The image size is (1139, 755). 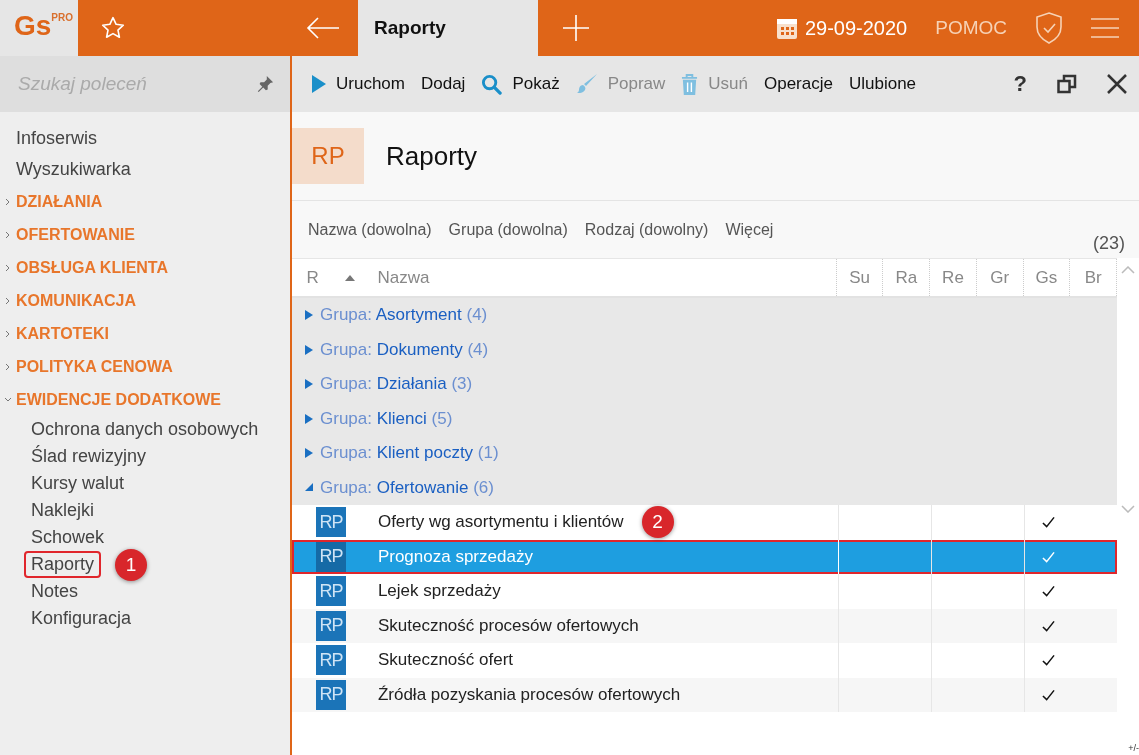 I want to click on table-cell: Skuteczność procesów ofertowych, so click(x=508, y=625).